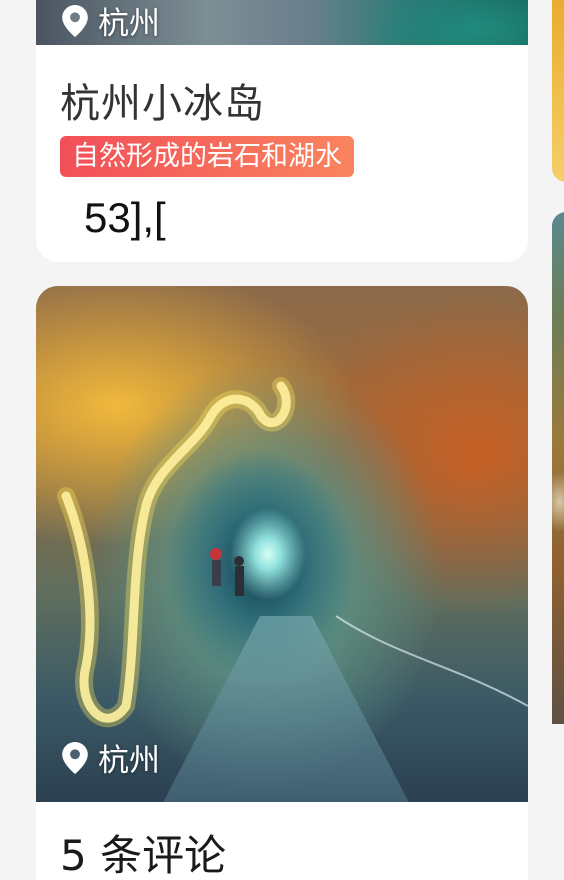 The image size is (564, 880). What do you see at coordinates (162, 104) in the screenshot?
I see `attraction-title: 杭州小冰岛` at bounding box center [162, 104].